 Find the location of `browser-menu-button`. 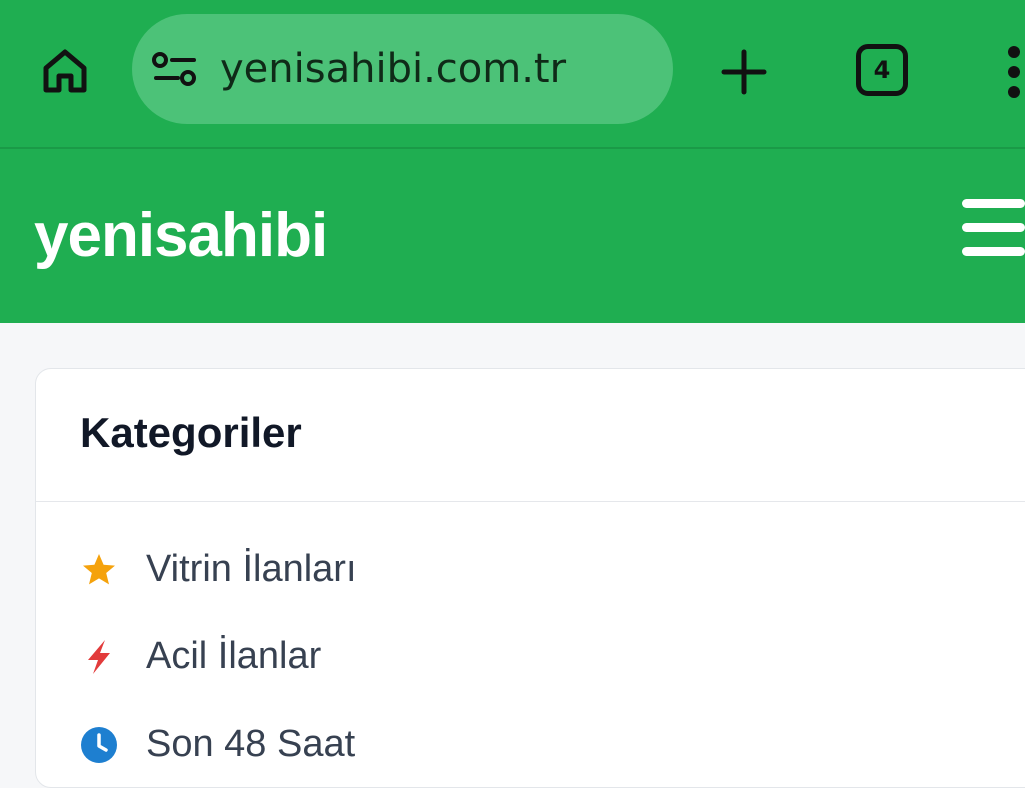

browser-menu-button is located at coordinates (1013, 72).